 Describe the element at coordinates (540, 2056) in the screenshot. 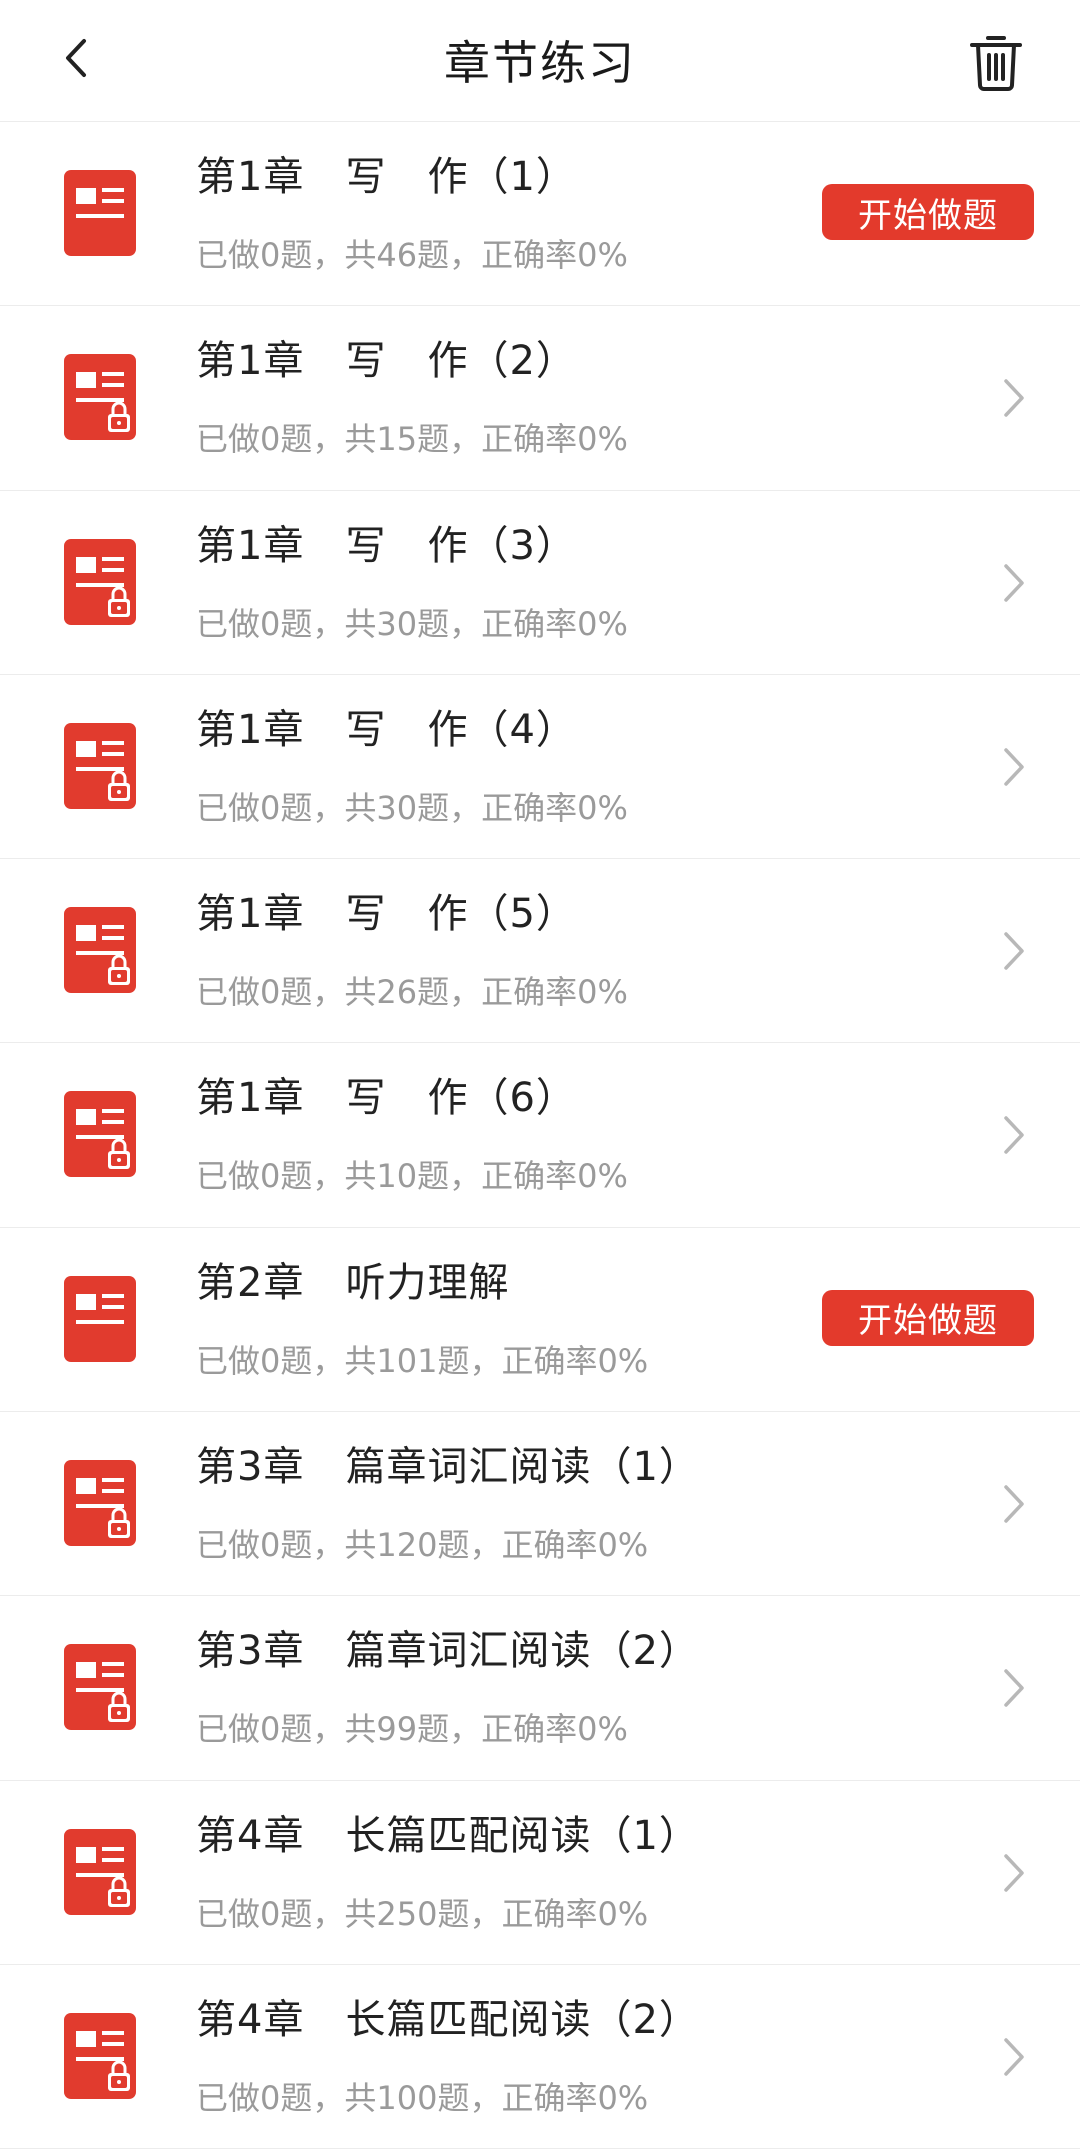

I see `chapter-row: 第4章 长篇匹配阅读（2） 已做0题，共100题，正确率0%` at that location.